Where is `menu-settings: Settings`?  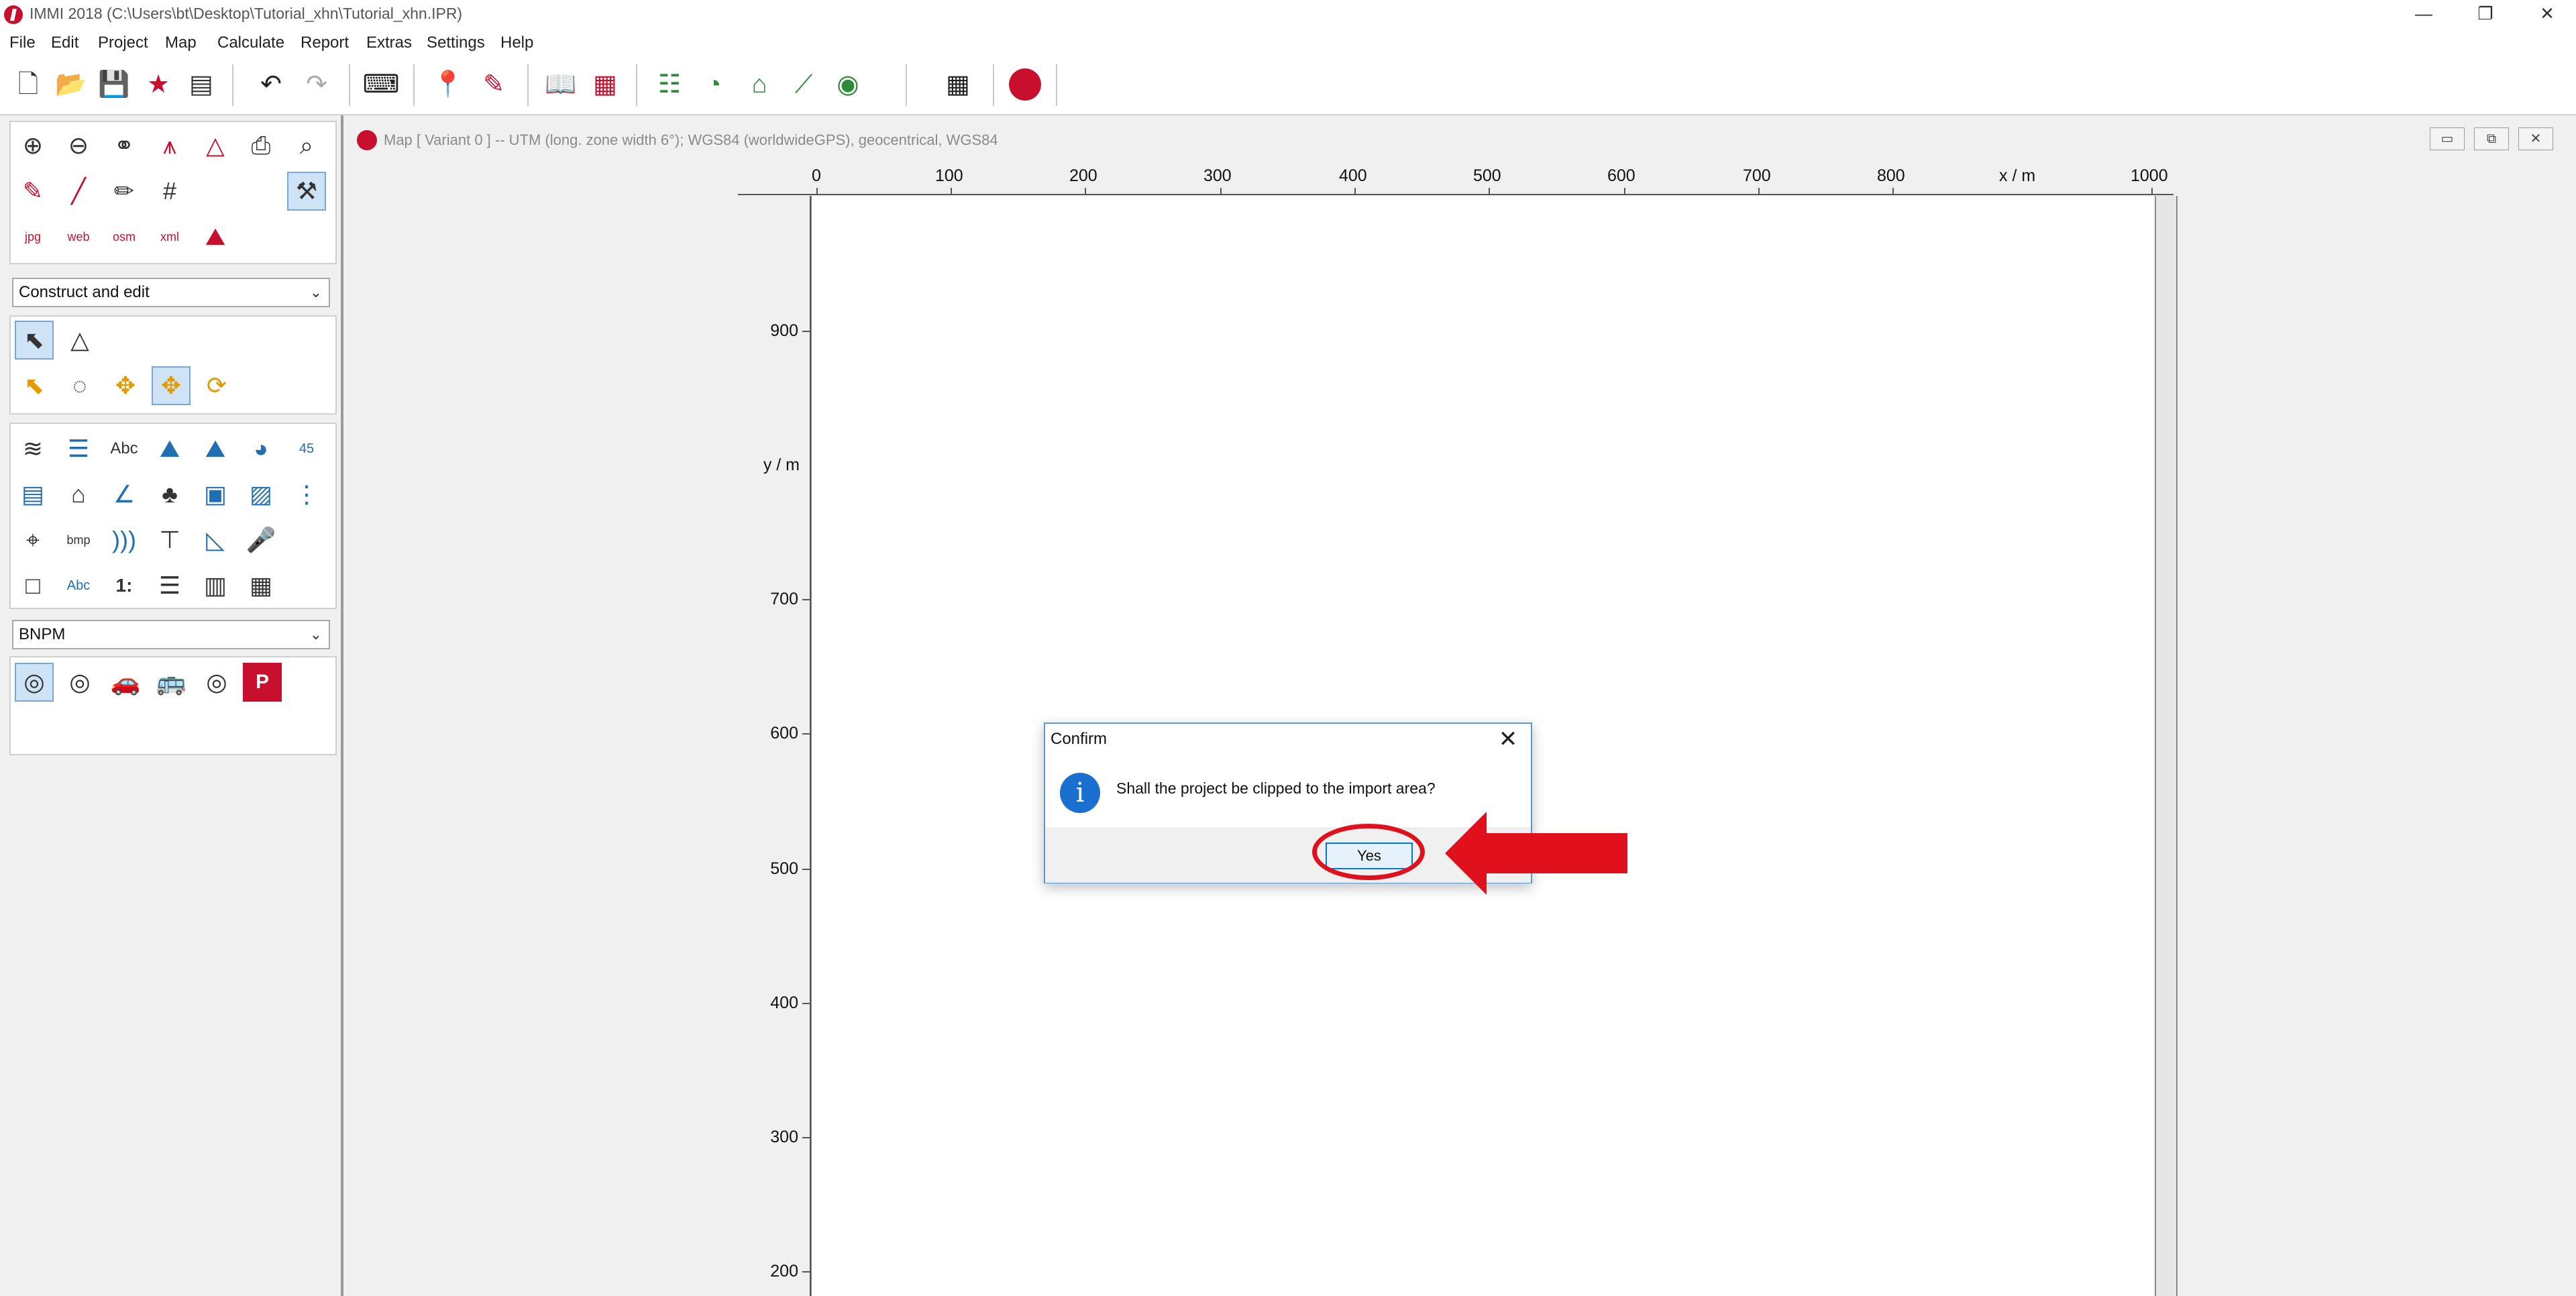
menu-settings: Settings is located at coordinates (456, 43).